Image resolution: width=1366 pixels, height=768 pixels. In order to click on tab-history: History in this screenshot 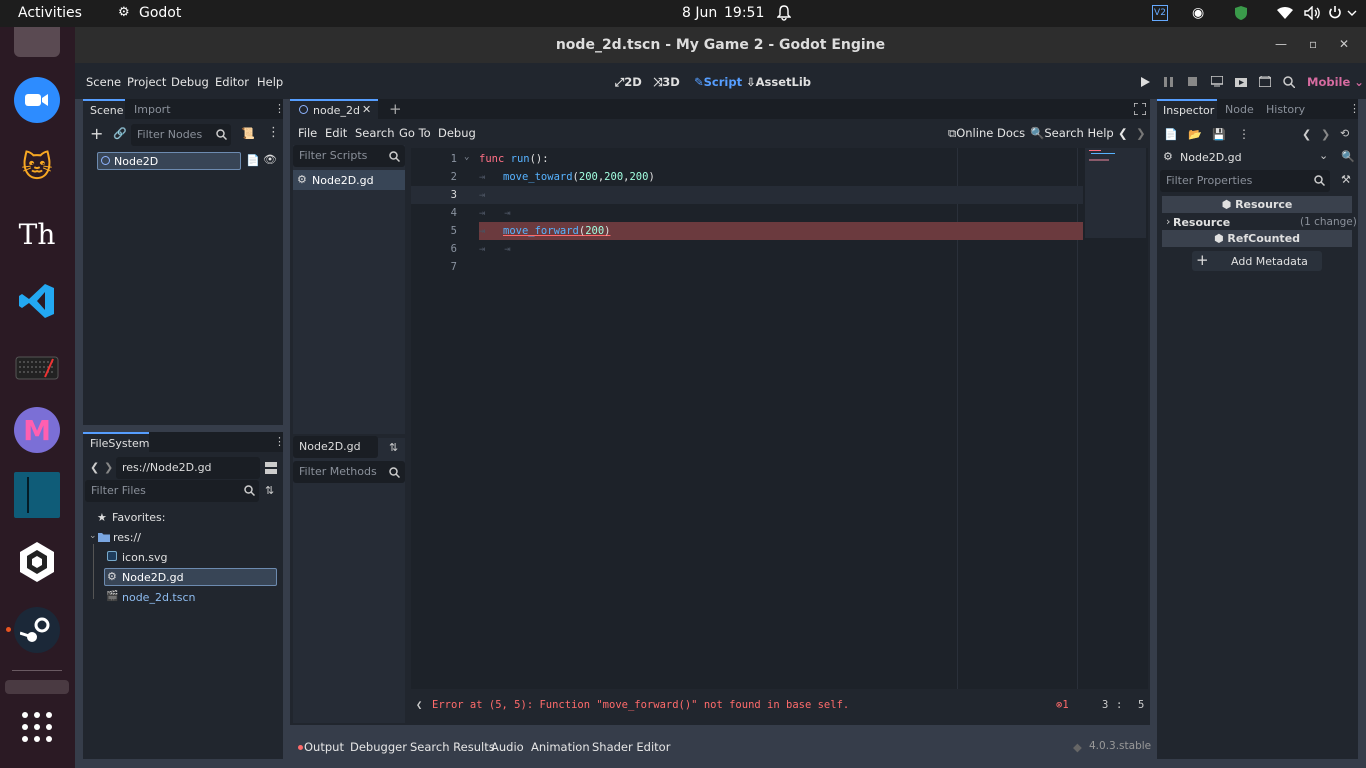, I will do `click(1285, 109)`.